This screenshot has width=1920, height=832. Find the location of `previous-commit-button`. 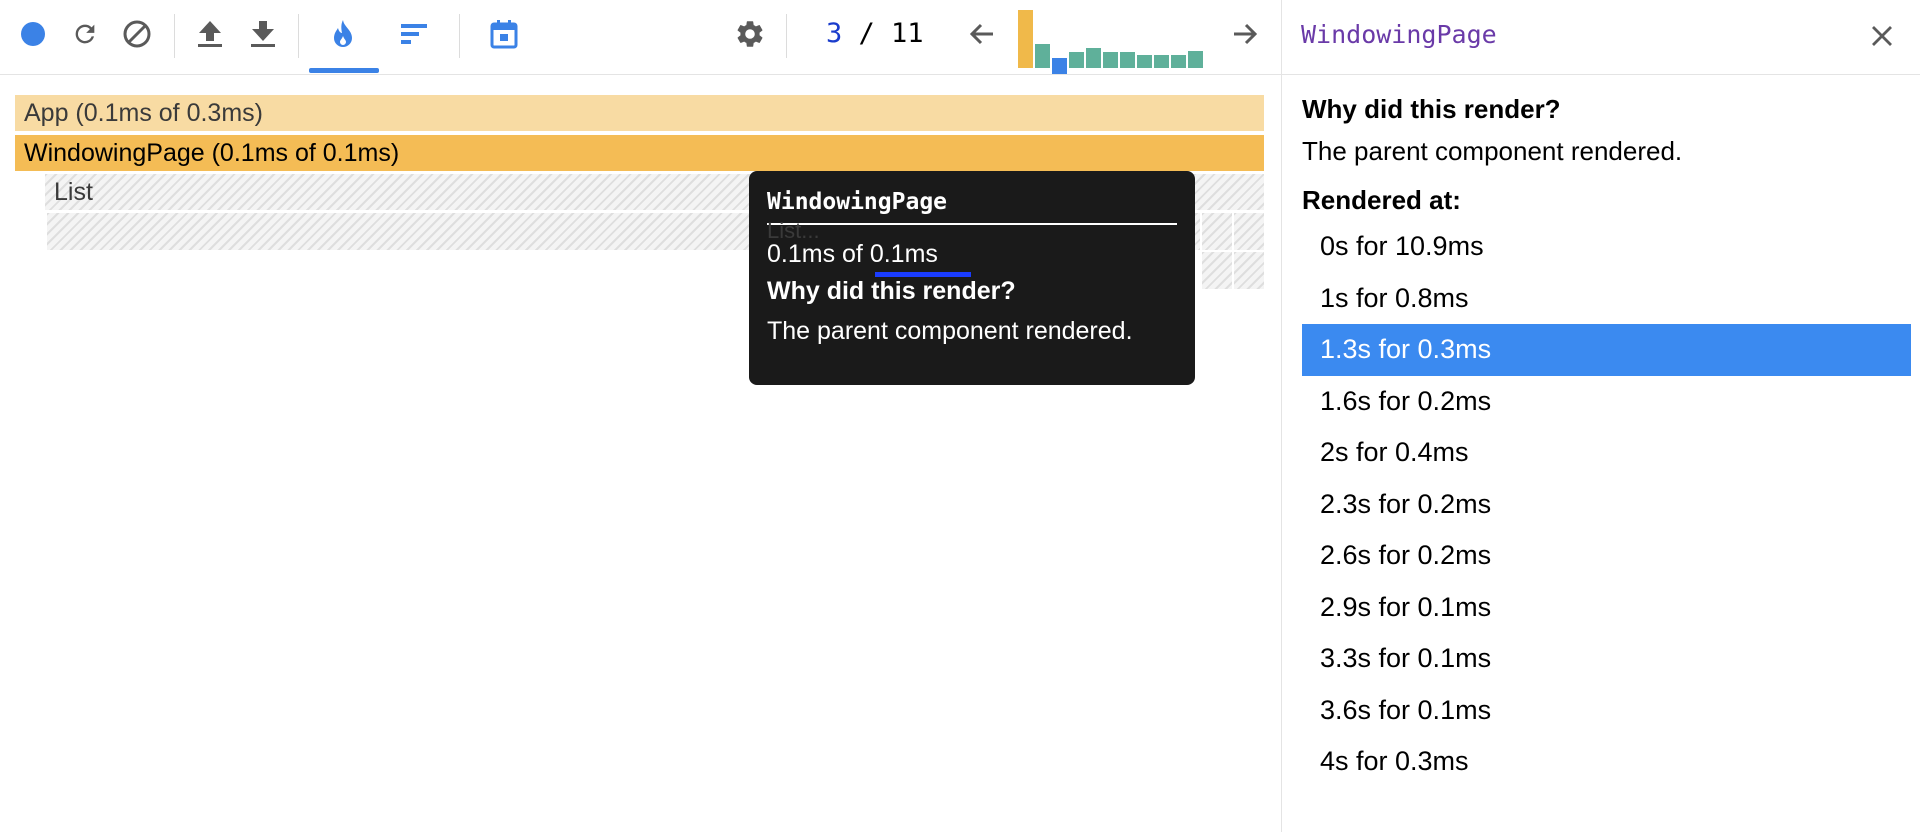

previous-commit-button is located at coordinates (982, 34).